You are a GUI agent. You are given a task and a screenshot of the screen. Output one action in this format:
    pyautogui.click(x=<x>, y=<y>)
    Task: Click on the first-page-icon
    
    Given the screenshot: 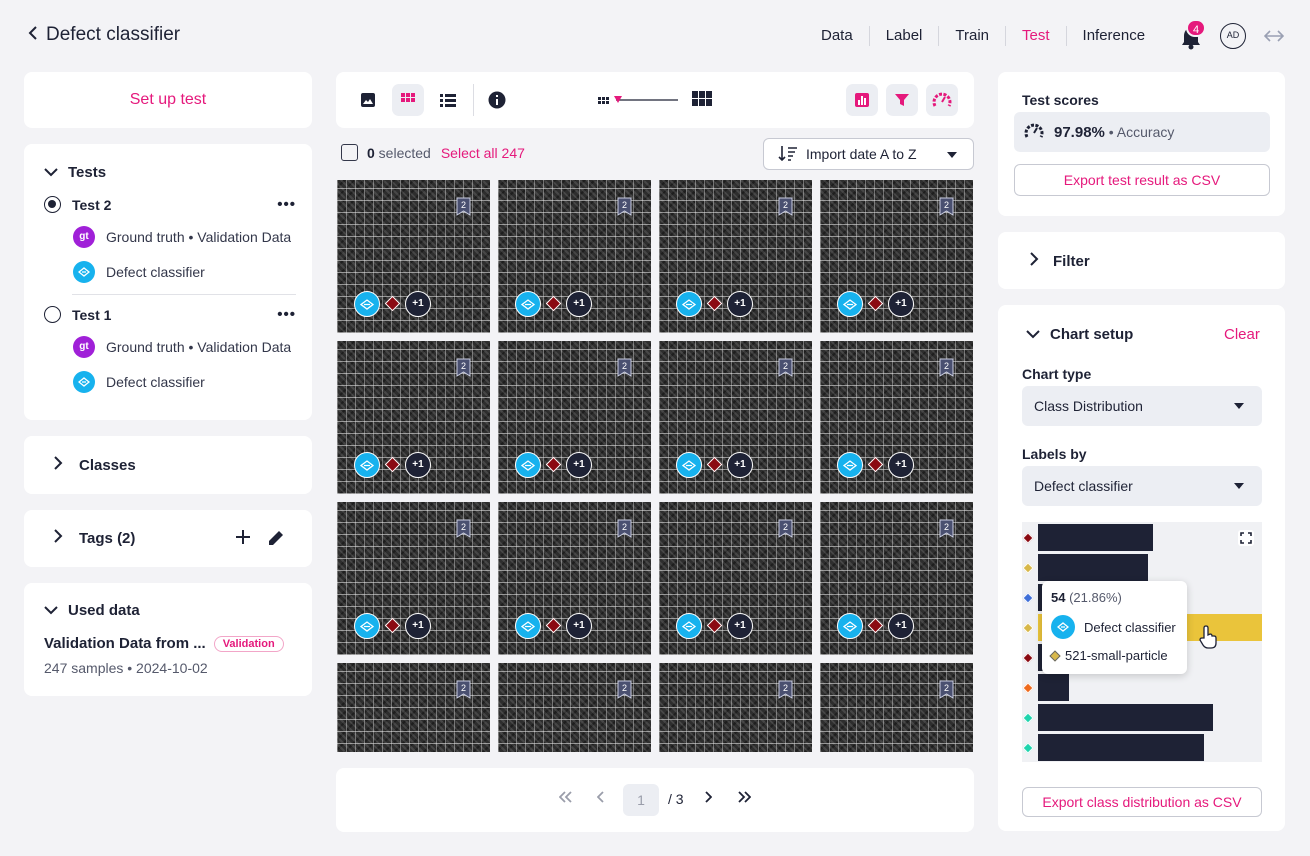 What is the action you would take?
    pyautogui.click(x=565, y=798)
    